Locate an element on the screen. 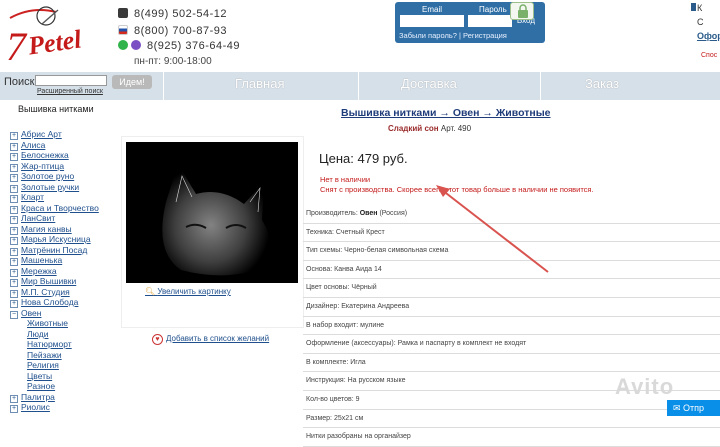 The height and width of the screenshot is (447, 720). spec-row: В набор входит: мулине is located at coordinates (511, 326).